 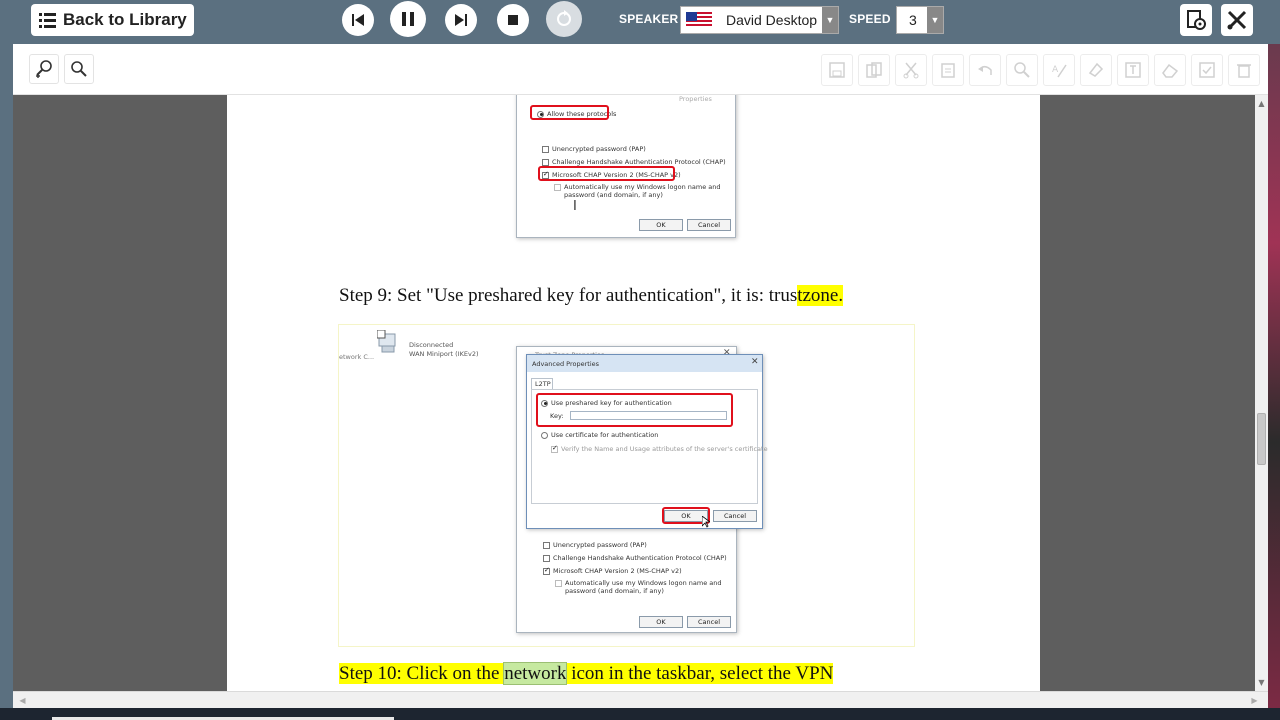 I want to click on horizontal-scrollbar: ◀ ▶, so click(x=640, y=699).